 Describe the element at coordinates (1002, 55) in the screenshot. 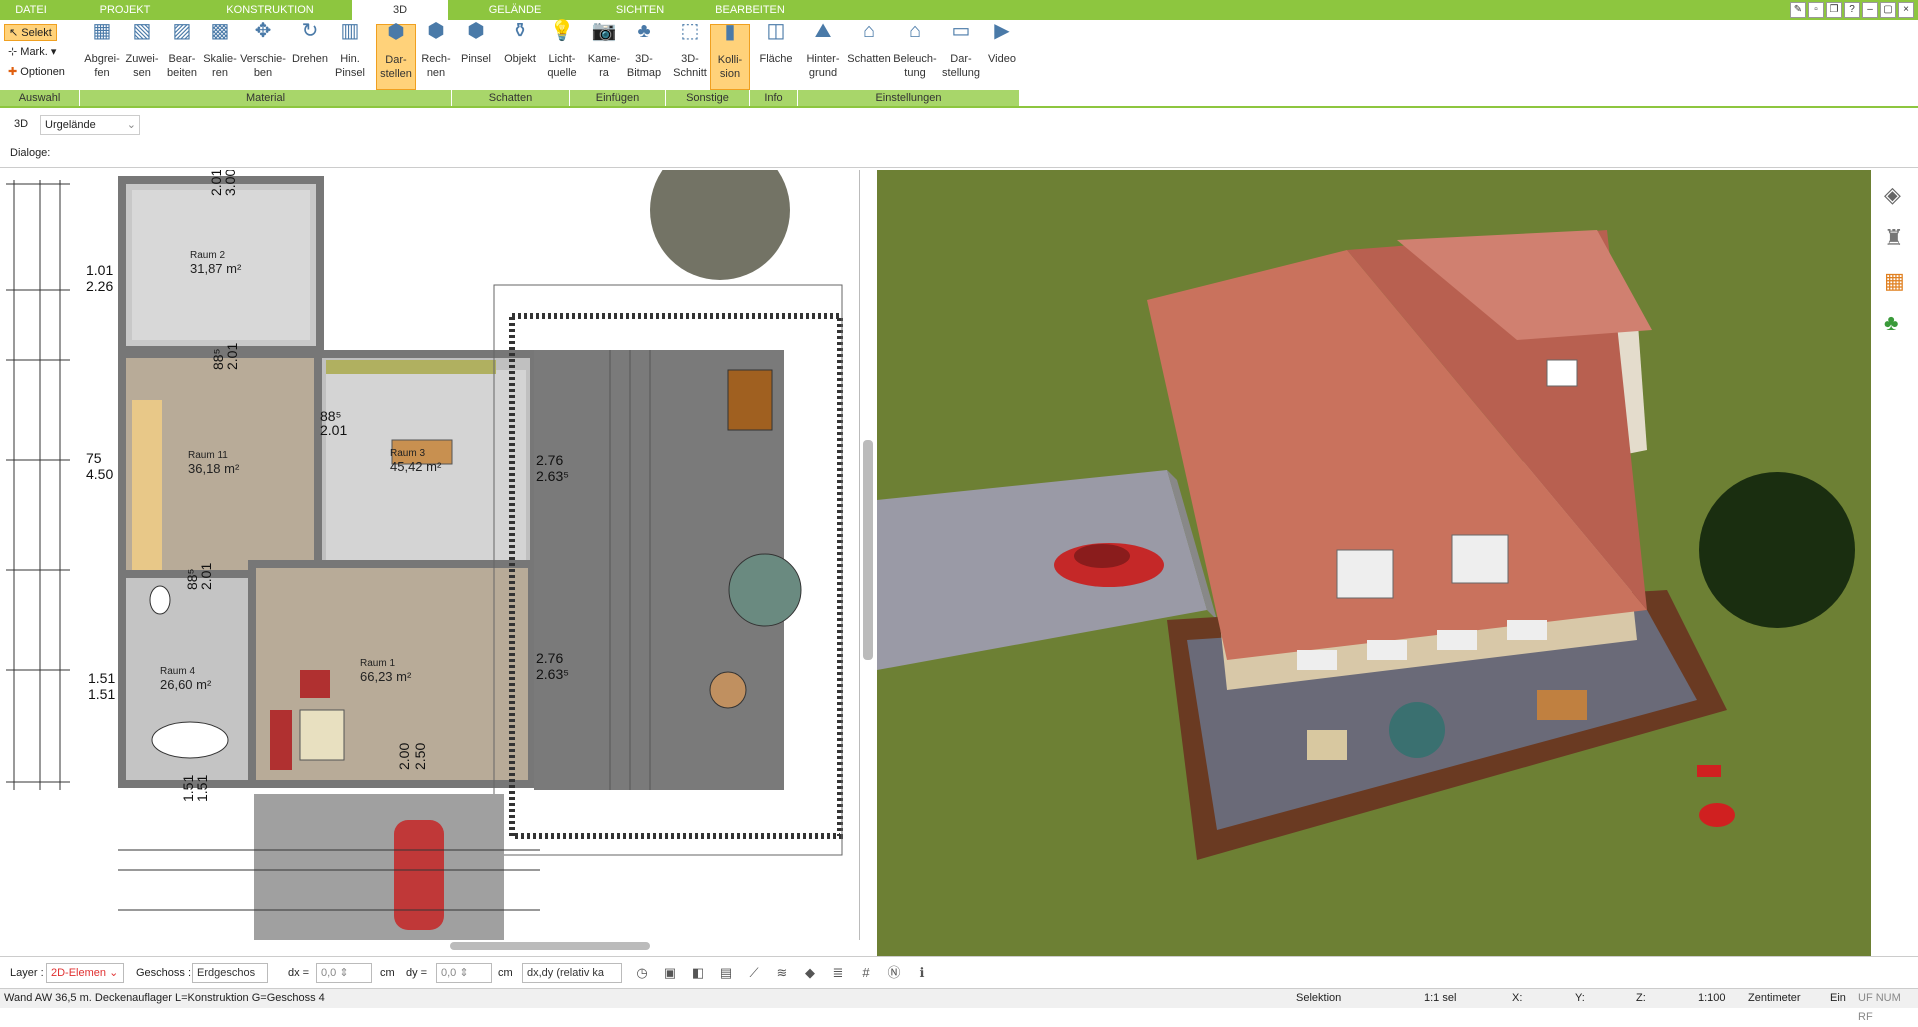

I see `video-button: ▶ Video` at that location.